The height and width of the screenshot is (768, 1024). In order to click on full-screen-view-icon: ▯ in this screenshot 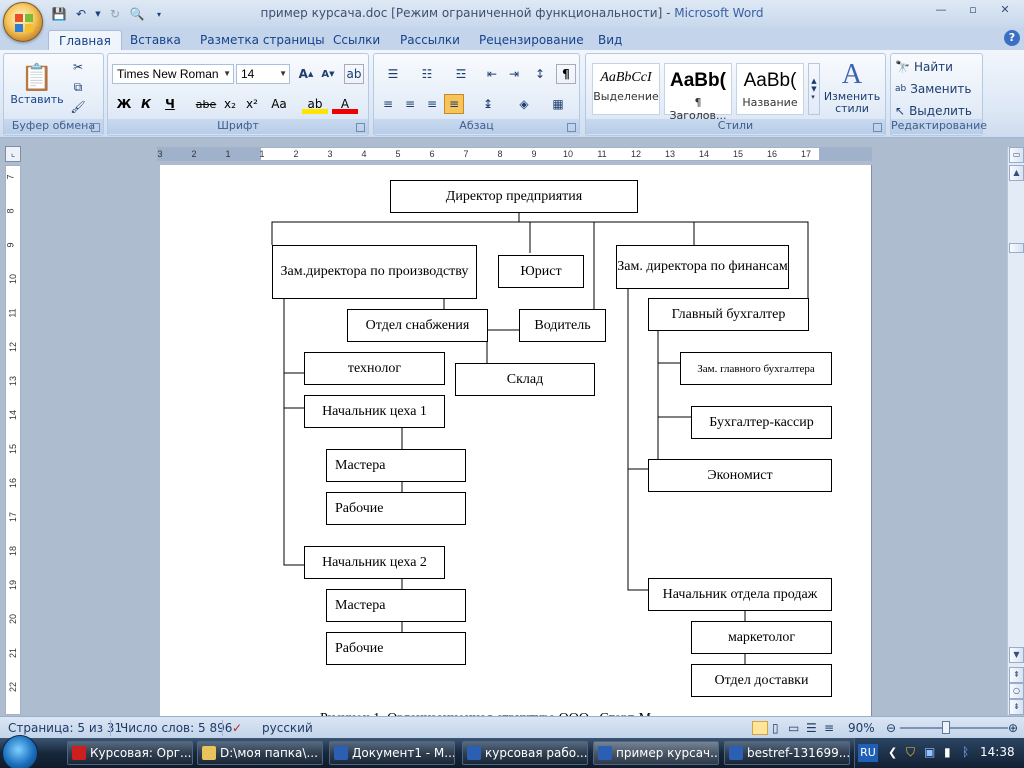, I will do `click(775, 728)`.